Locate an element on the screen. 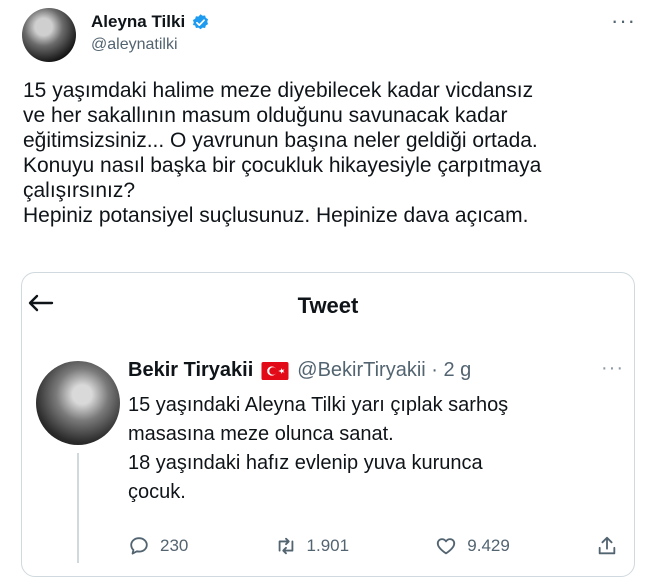 This screenshot has width=660, height=579. share-button is located at coordinates (607, 546).